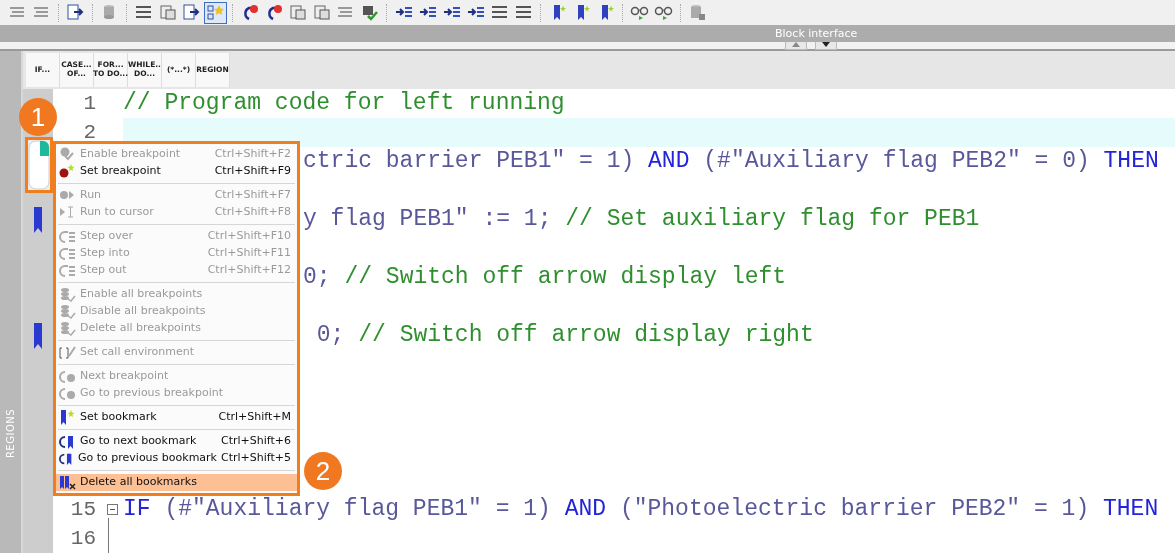 The height and width of the screenshot is (553, 1175). What do you see at coordinates (816, 34) in the screenshot?
I see `panel-title: Block interface` at bounding box center [816, 34].